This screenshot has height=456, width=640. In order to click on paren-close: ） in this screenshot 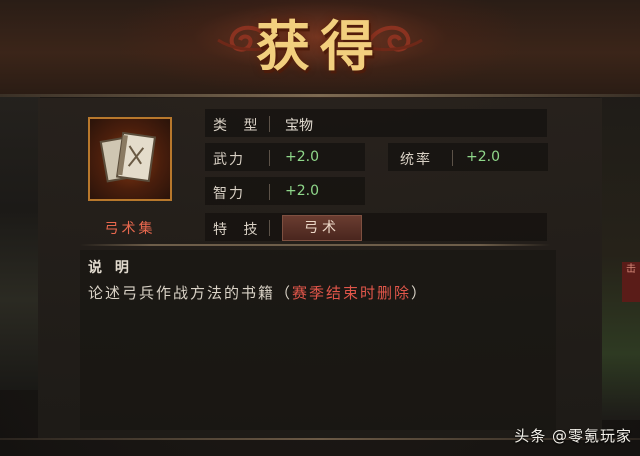, I will do `click(420, 293)`.